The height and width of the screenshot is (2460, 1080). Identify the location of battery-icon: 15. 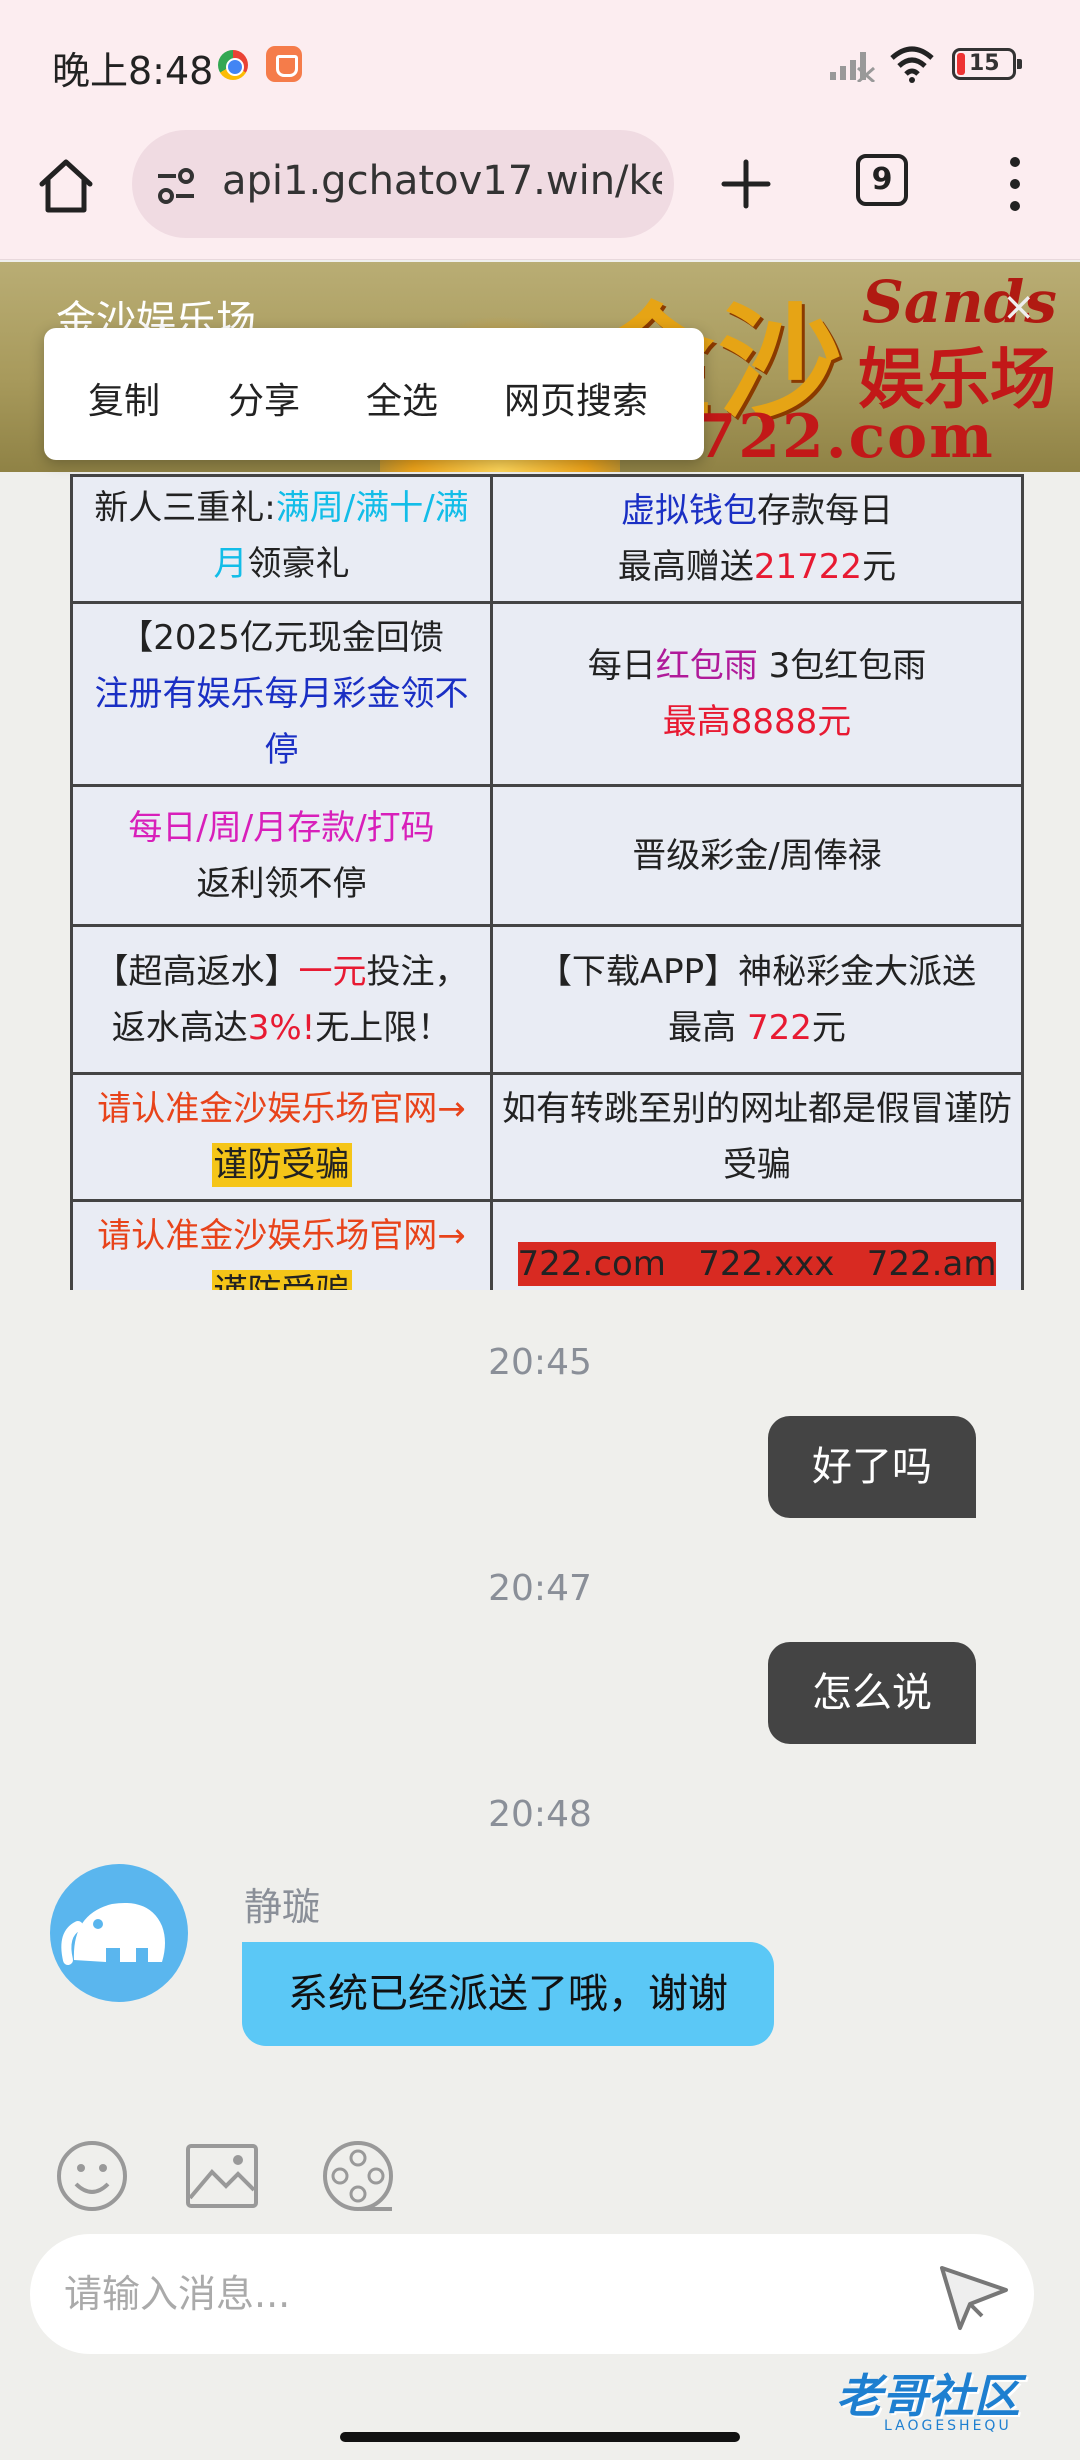
(987, 64).